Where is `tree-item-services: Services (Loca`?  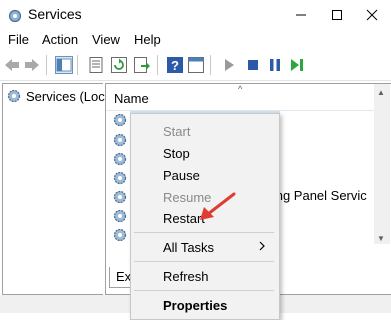
tree-item-services: Services (Loca is located at coordinates (59, 96).